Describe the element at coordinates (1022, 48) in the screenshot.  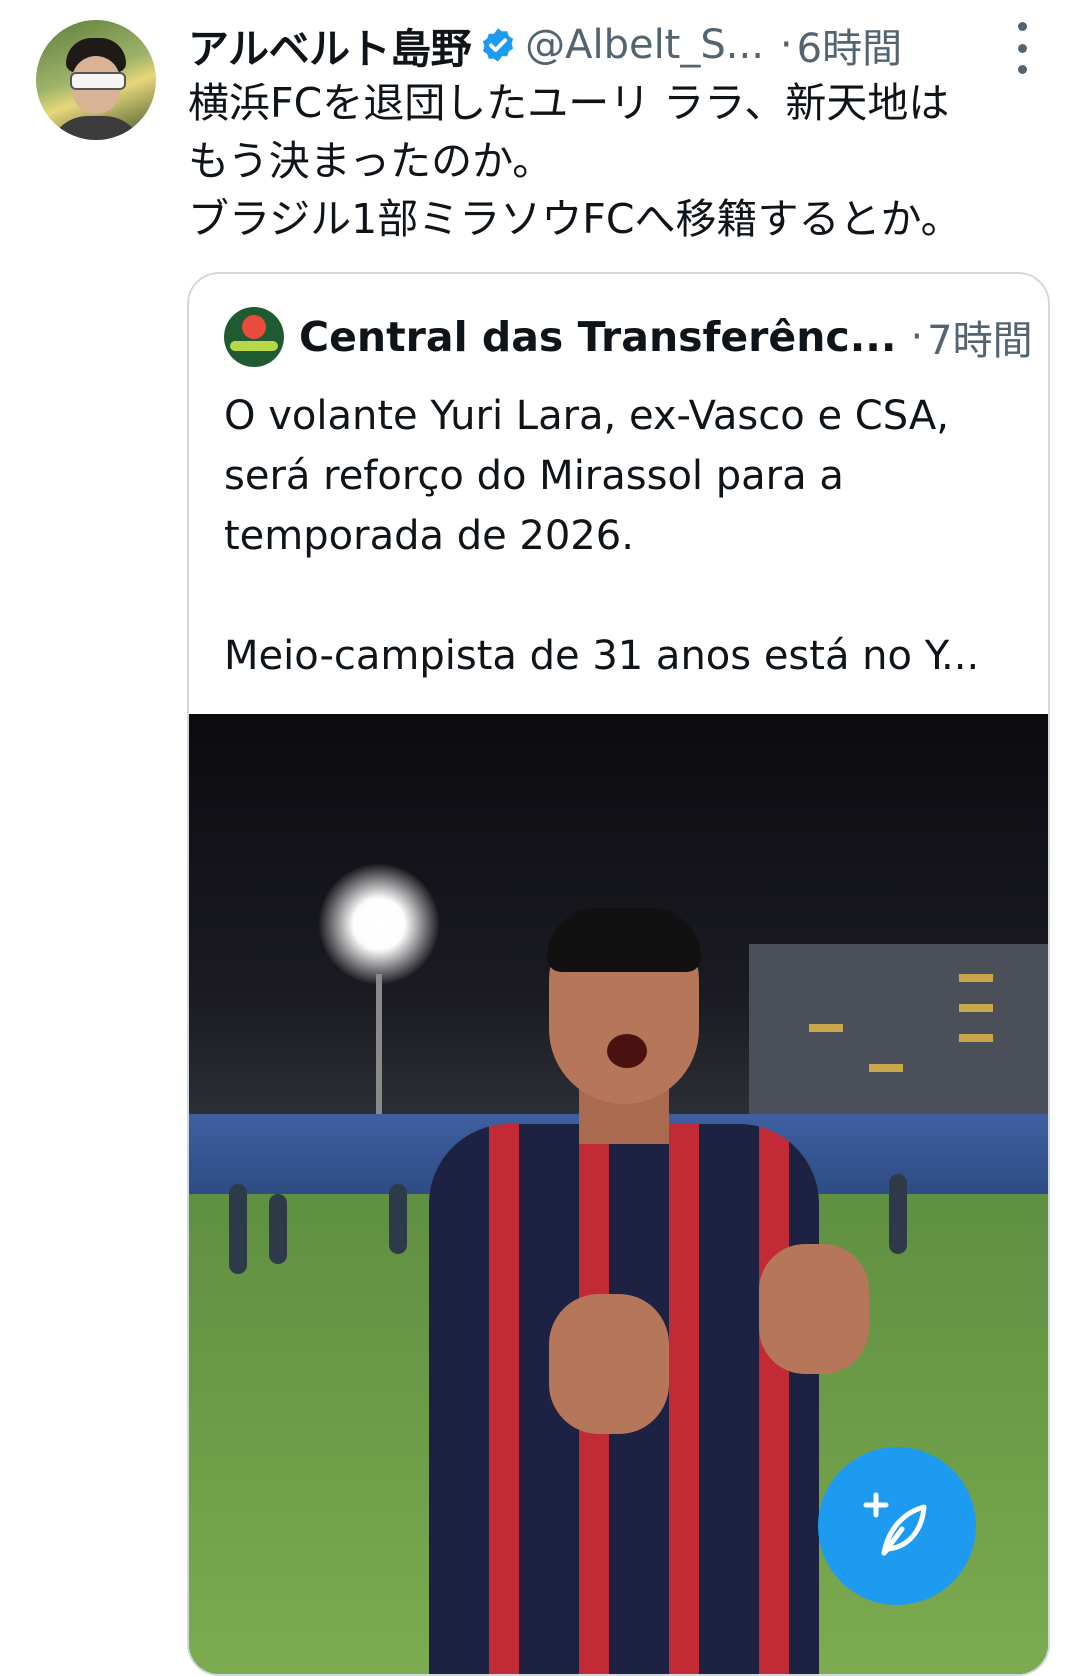
I see `more-vertical-icon` at that location.